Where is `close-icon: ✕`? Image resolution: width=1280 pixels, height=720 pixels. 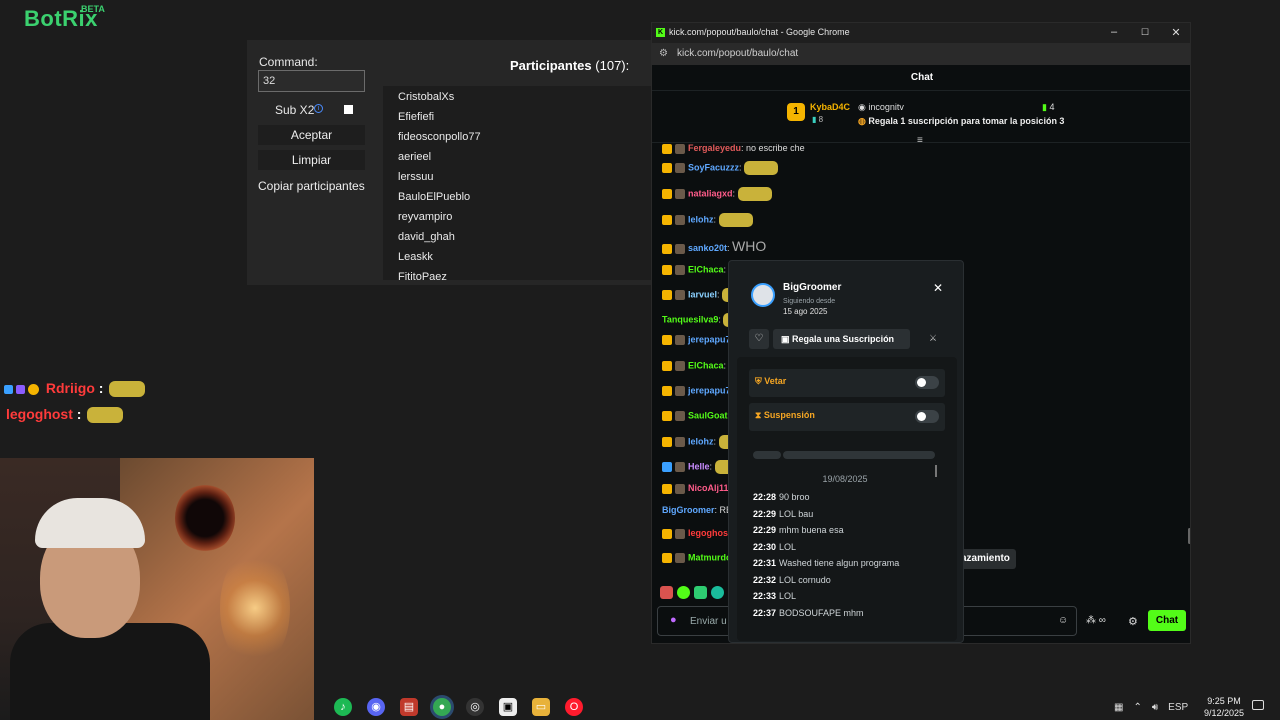 close-icon: ✕ is located at coordinates (938, 288).